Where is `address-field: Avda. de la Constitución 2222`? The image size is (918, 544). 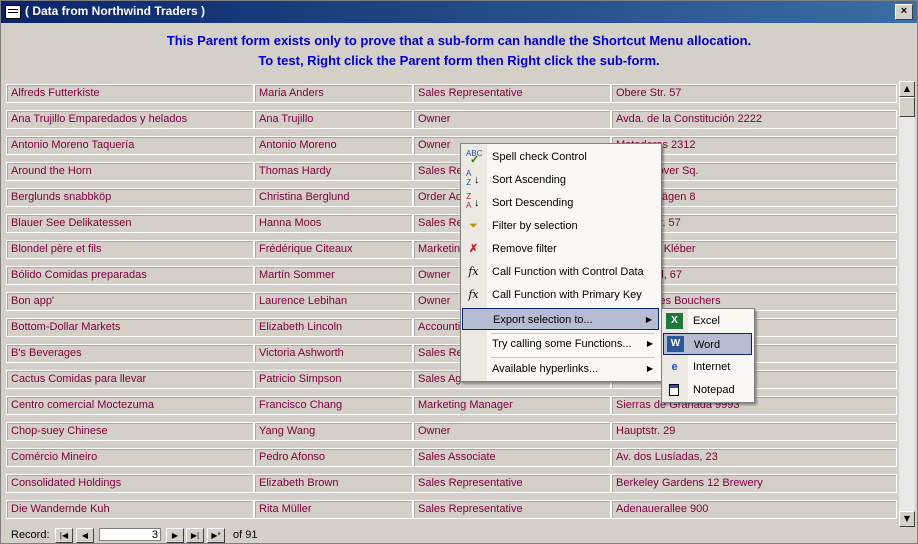 address-field: Avda. de la Constitución 2222 is located at coordinates (754, 119).